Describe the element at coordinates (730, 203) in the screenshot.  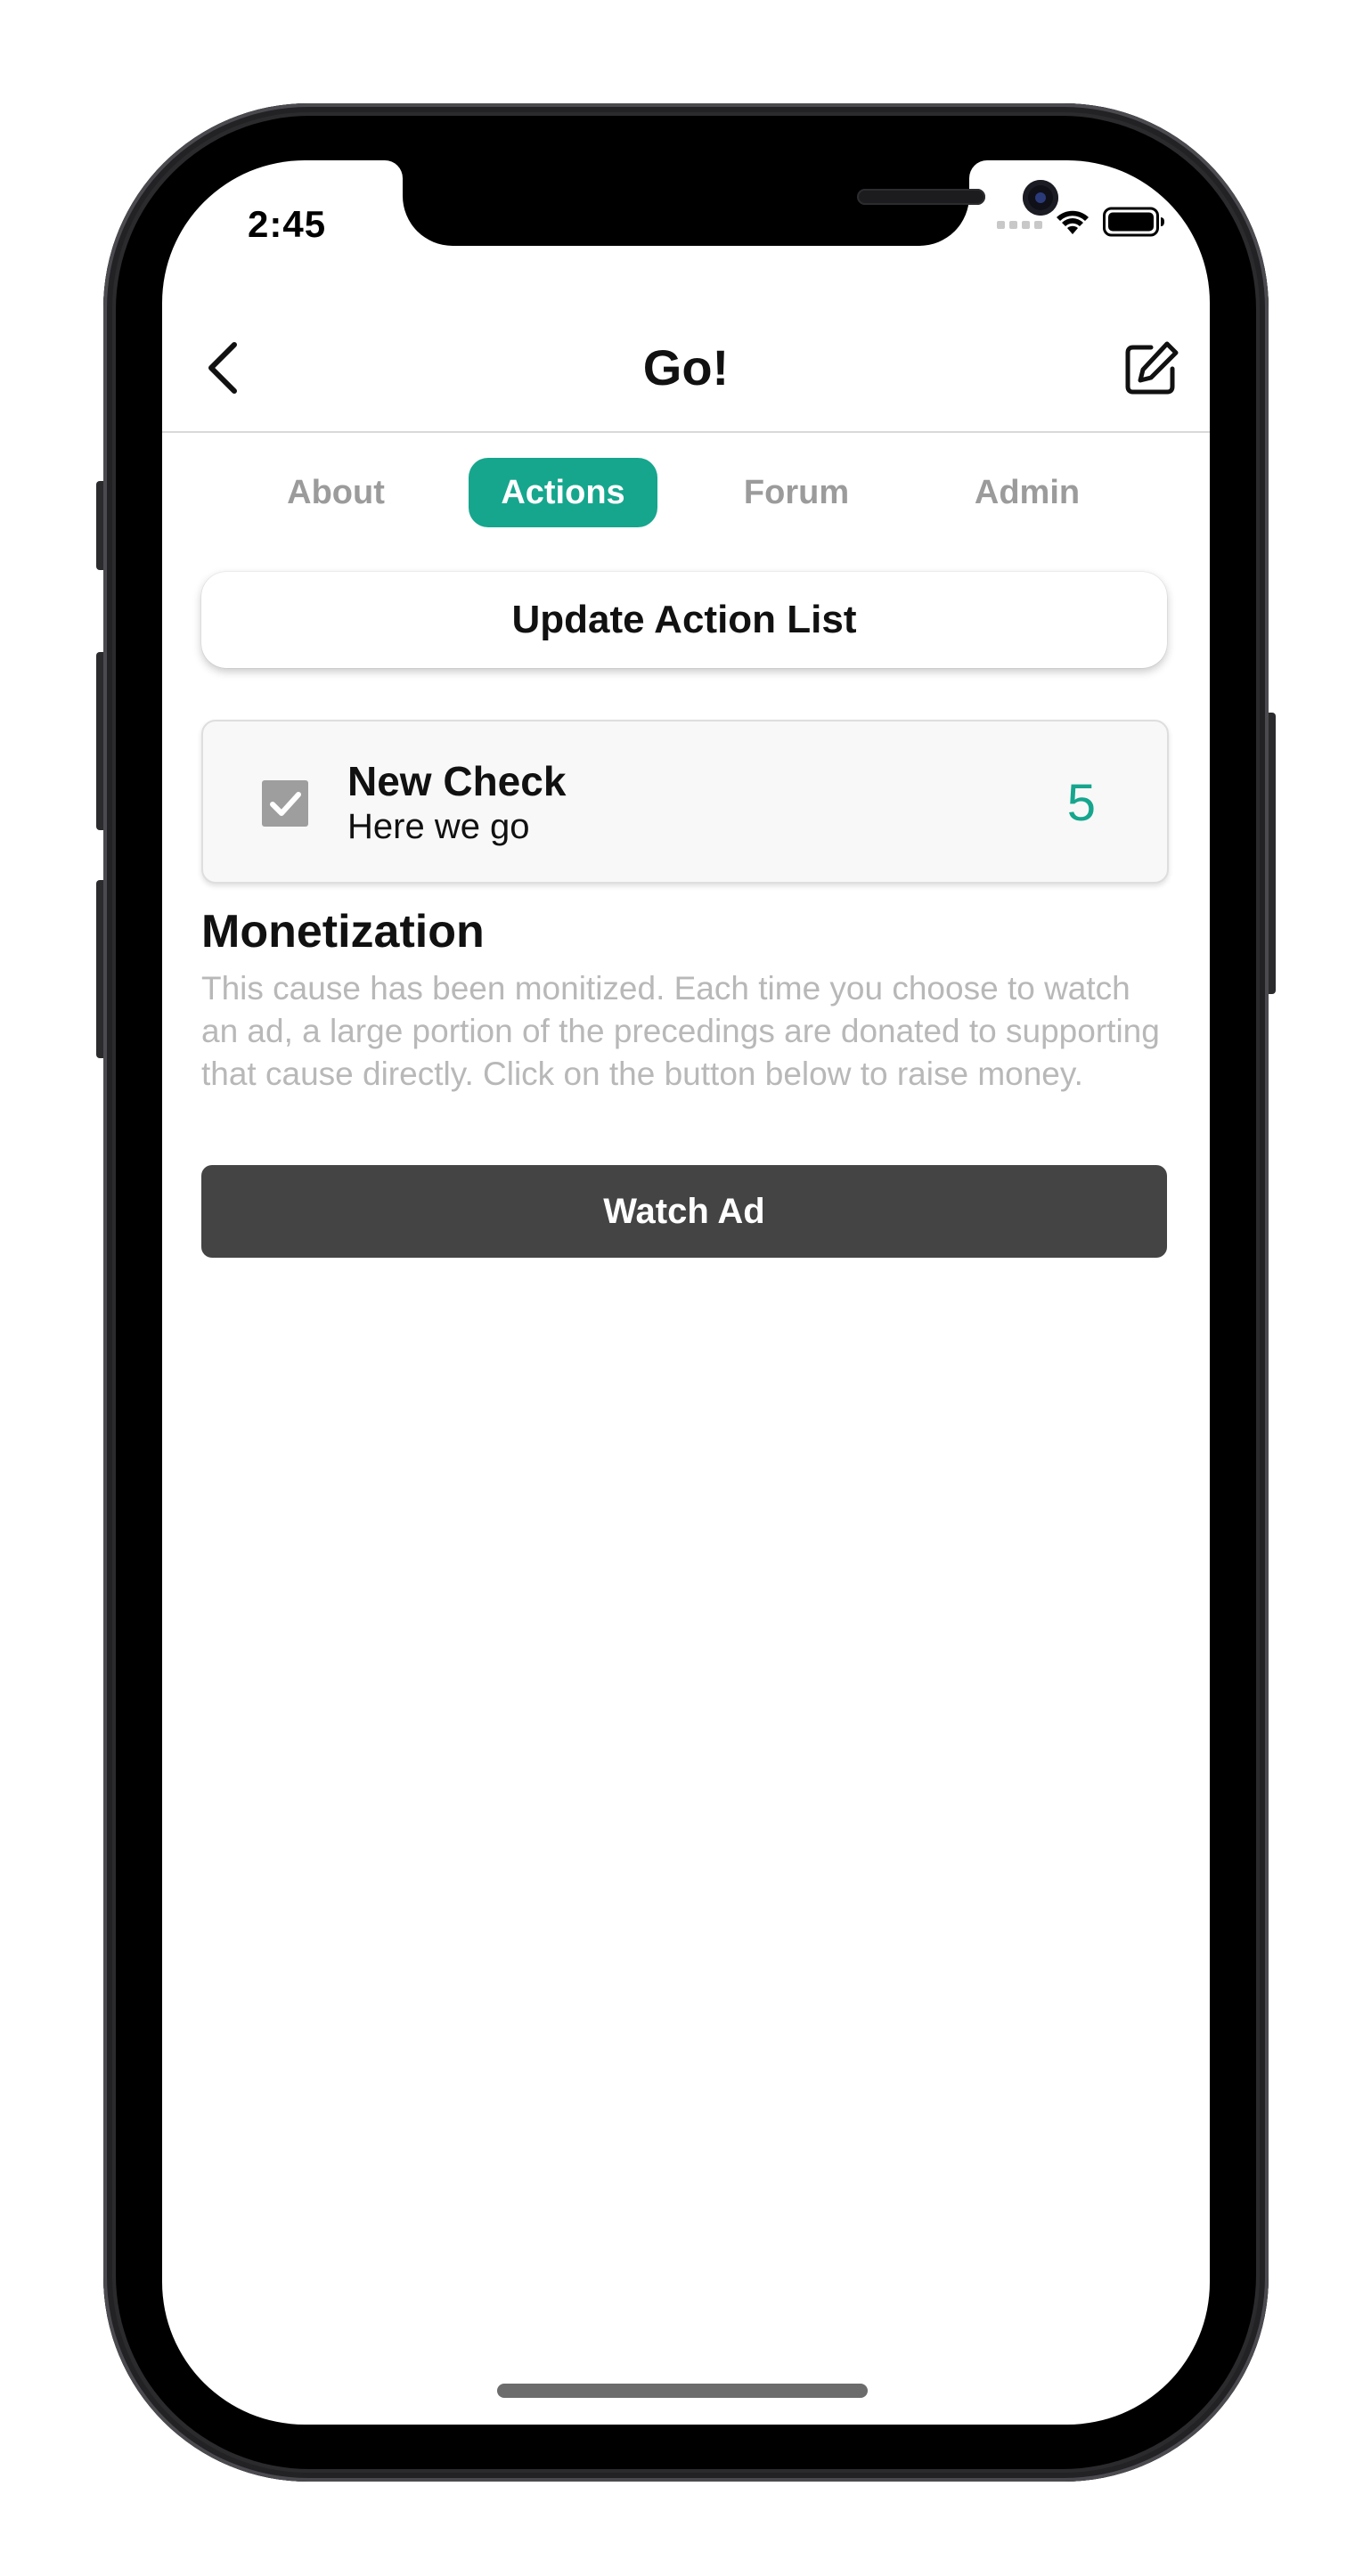
I see `notch` at that location.